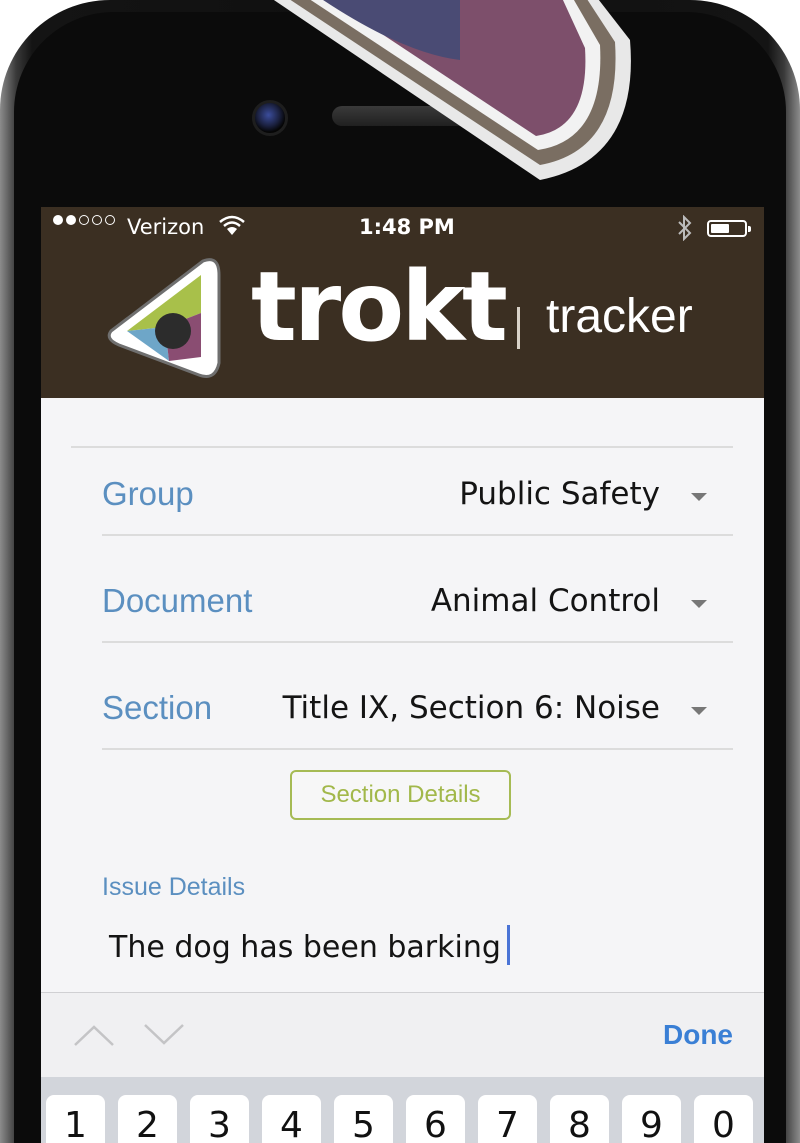 The image size is (800, 1143). Describe the element at coordinates (305, 947) in the screenshot. I see `issue-details-text: The dog has been barking` at that location.